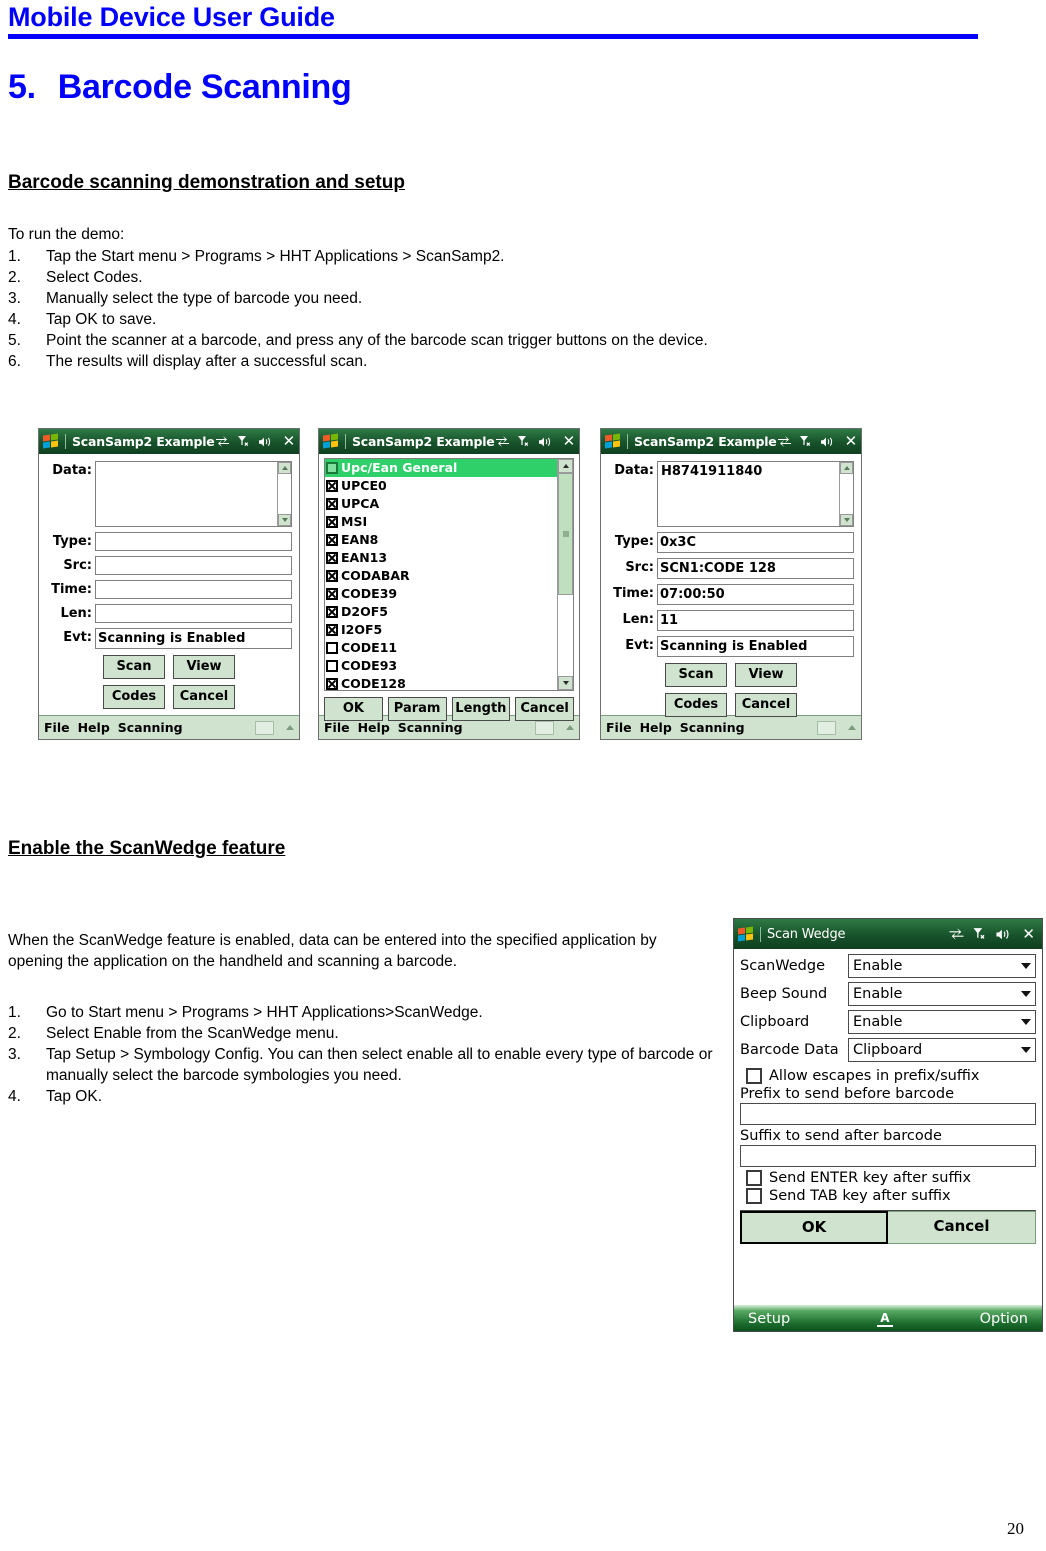  Describe the element at coordinates (888, 1076) in the screenshot. I see `allow-escapes-row: Allow escapes in prefix/suffix` at that location.